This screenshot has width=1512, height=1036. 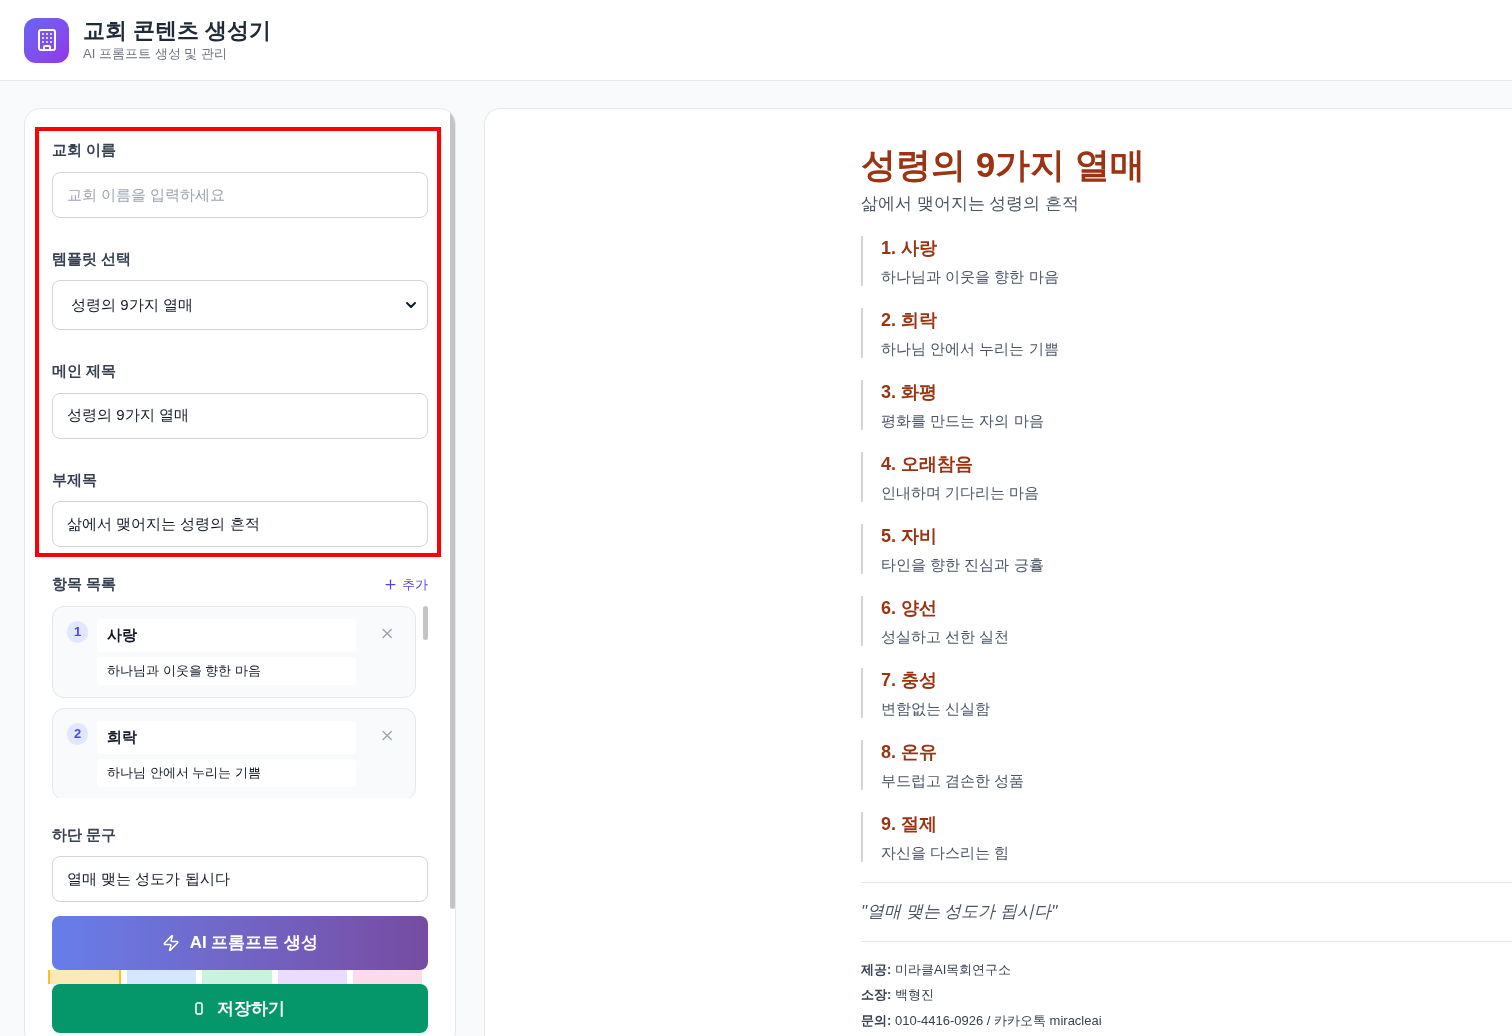 I want to click on text-field: 성령의 9가지 열매, so click(x=240, y=415).